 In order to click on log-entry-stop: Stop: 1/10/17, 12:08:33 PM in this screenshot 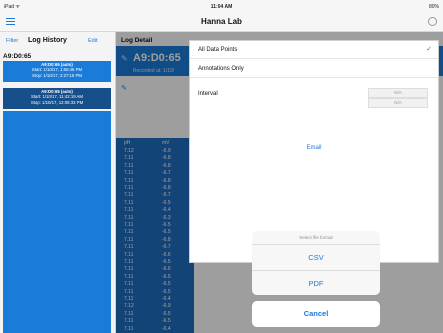, I will do `click(57, 102)`.